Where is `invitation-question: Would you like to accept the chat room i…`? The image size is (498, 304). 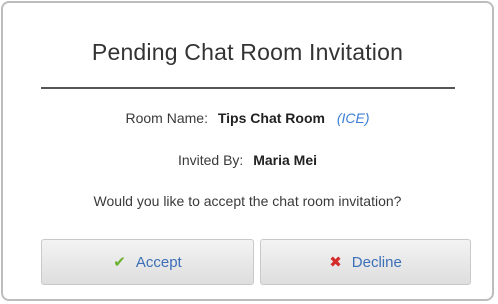
invitation-question: Would you like to accept the chat room i… is located at coordinates (247, 201).